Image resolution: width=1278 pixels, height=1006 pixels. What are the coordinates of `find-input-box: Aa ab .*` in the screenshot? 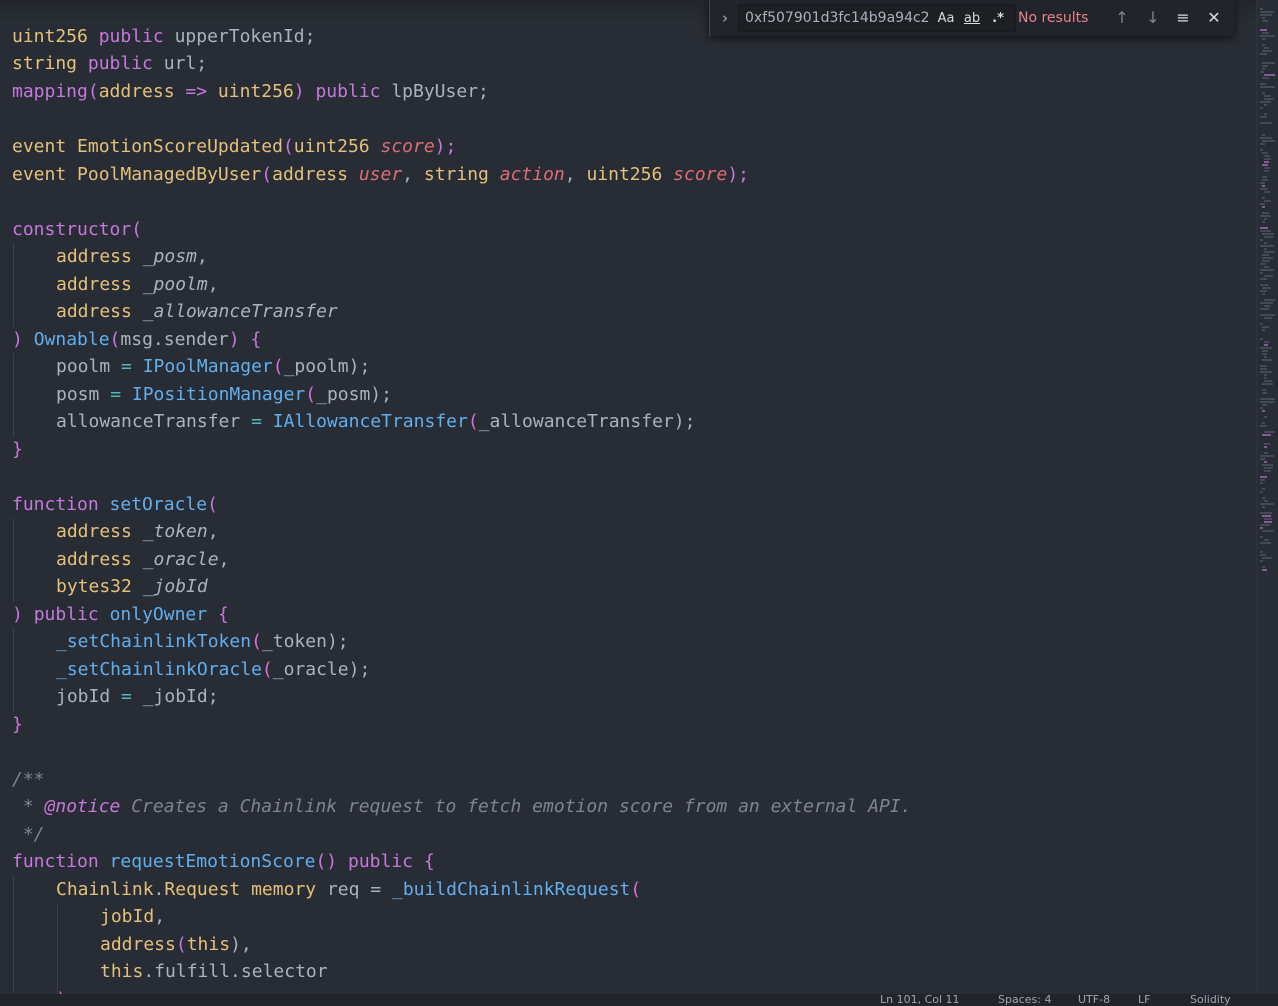 It's located at (877, 18).